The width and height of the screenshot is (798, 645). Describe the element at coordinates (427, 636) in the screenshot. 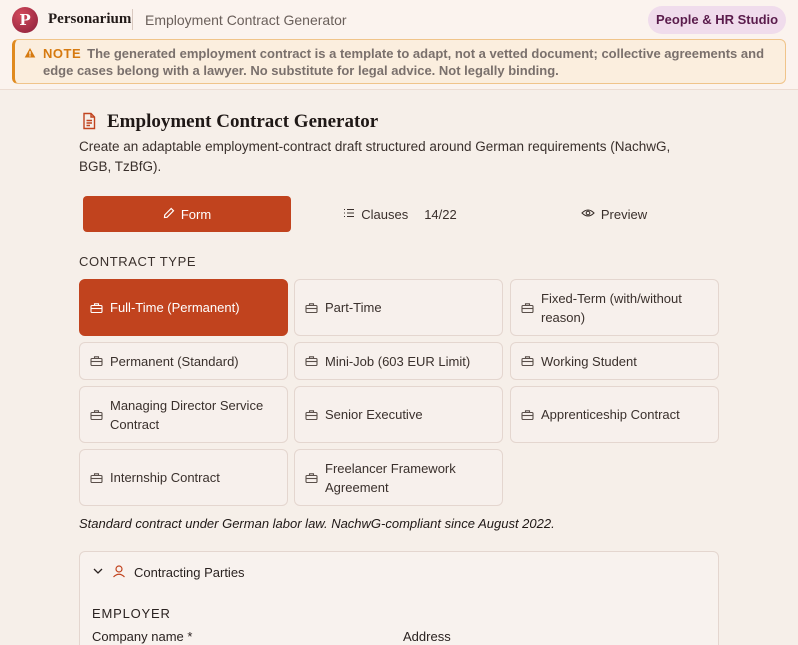

I see `address-label: Address` at that location.